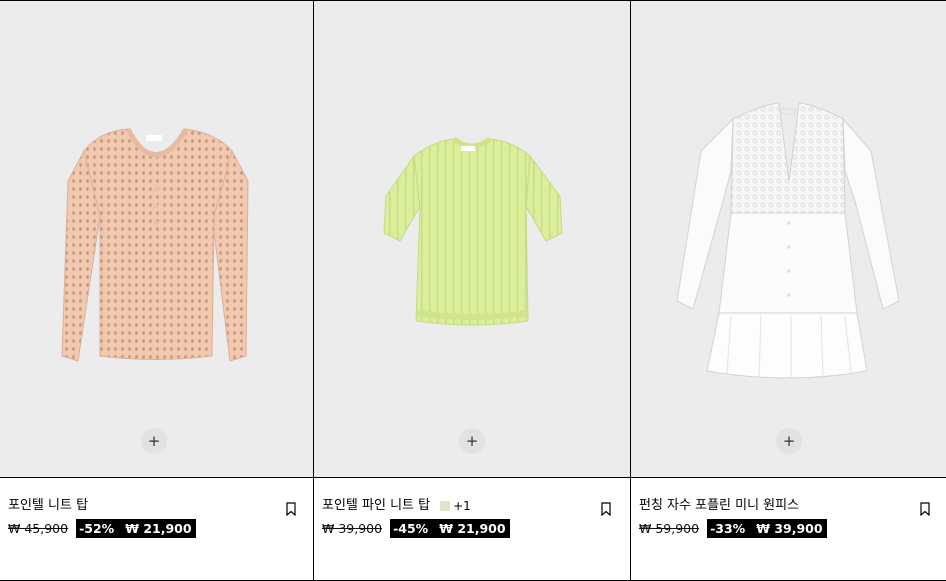  I want to click on price-row: ₩ 39,900 -45% ₩ 21,900, so click(416, 528).